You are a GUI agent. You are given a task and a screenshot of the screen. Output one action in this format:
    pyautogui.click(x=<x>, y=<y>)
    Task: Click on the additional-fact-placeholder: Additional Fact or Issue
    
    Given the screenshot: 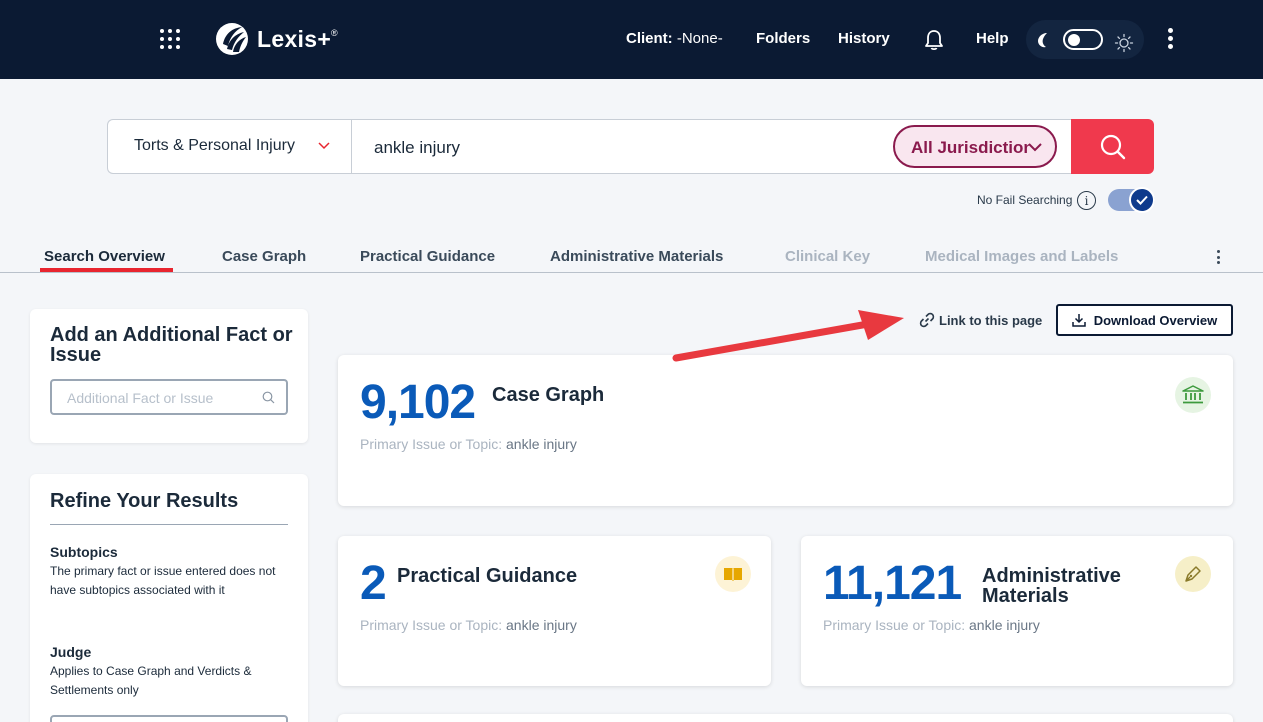 What is the action you would take?
    pyautogui.click(x=140, y=398)
    